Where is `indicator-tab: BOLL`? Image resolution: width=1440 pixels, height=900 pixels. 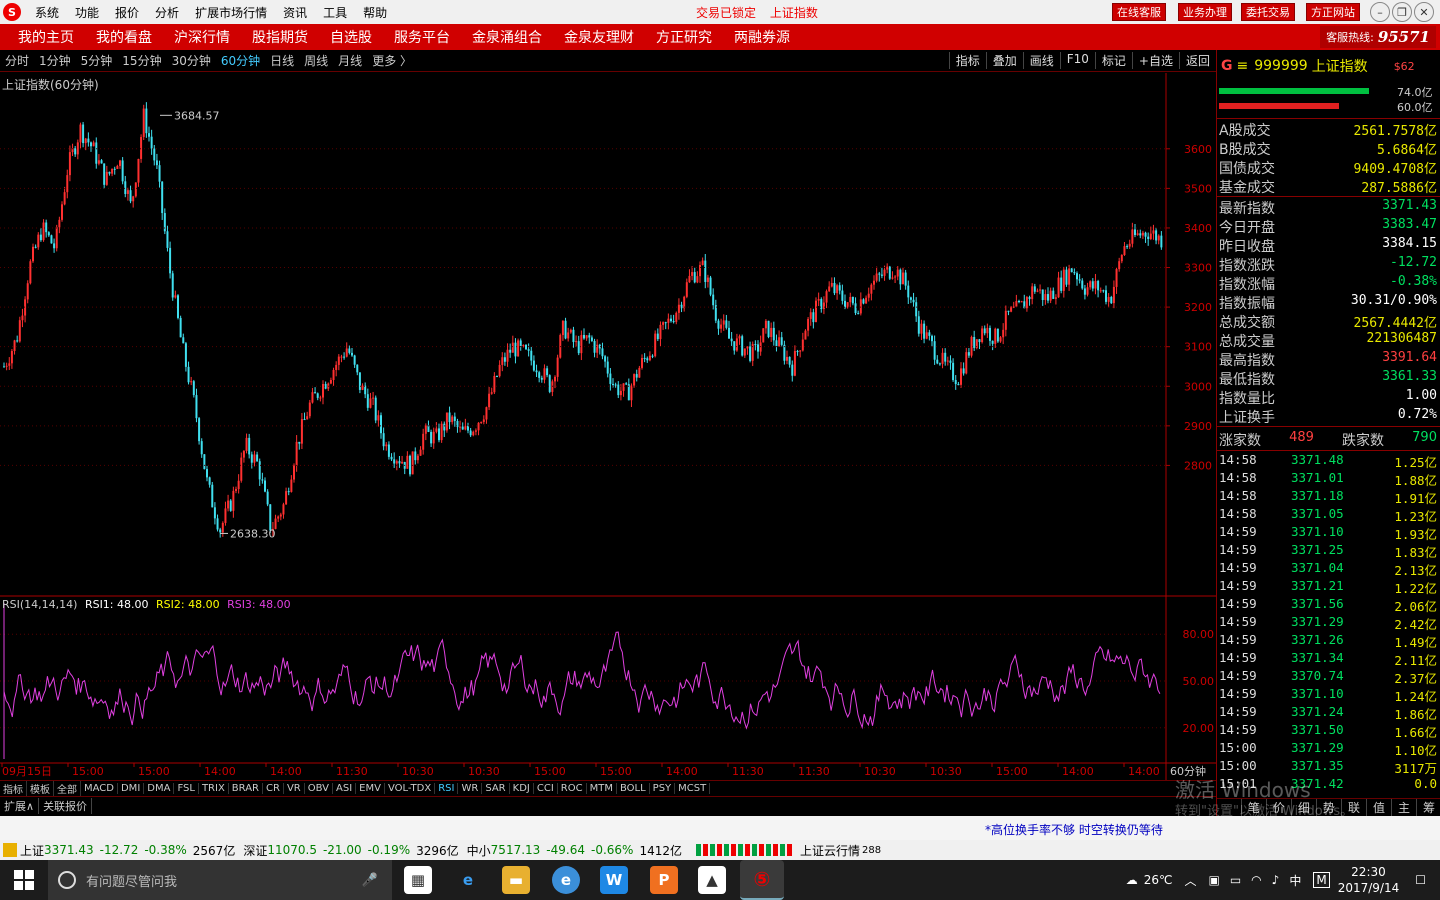
indicator-tab: BOLL is located at coordinates (633, 788).